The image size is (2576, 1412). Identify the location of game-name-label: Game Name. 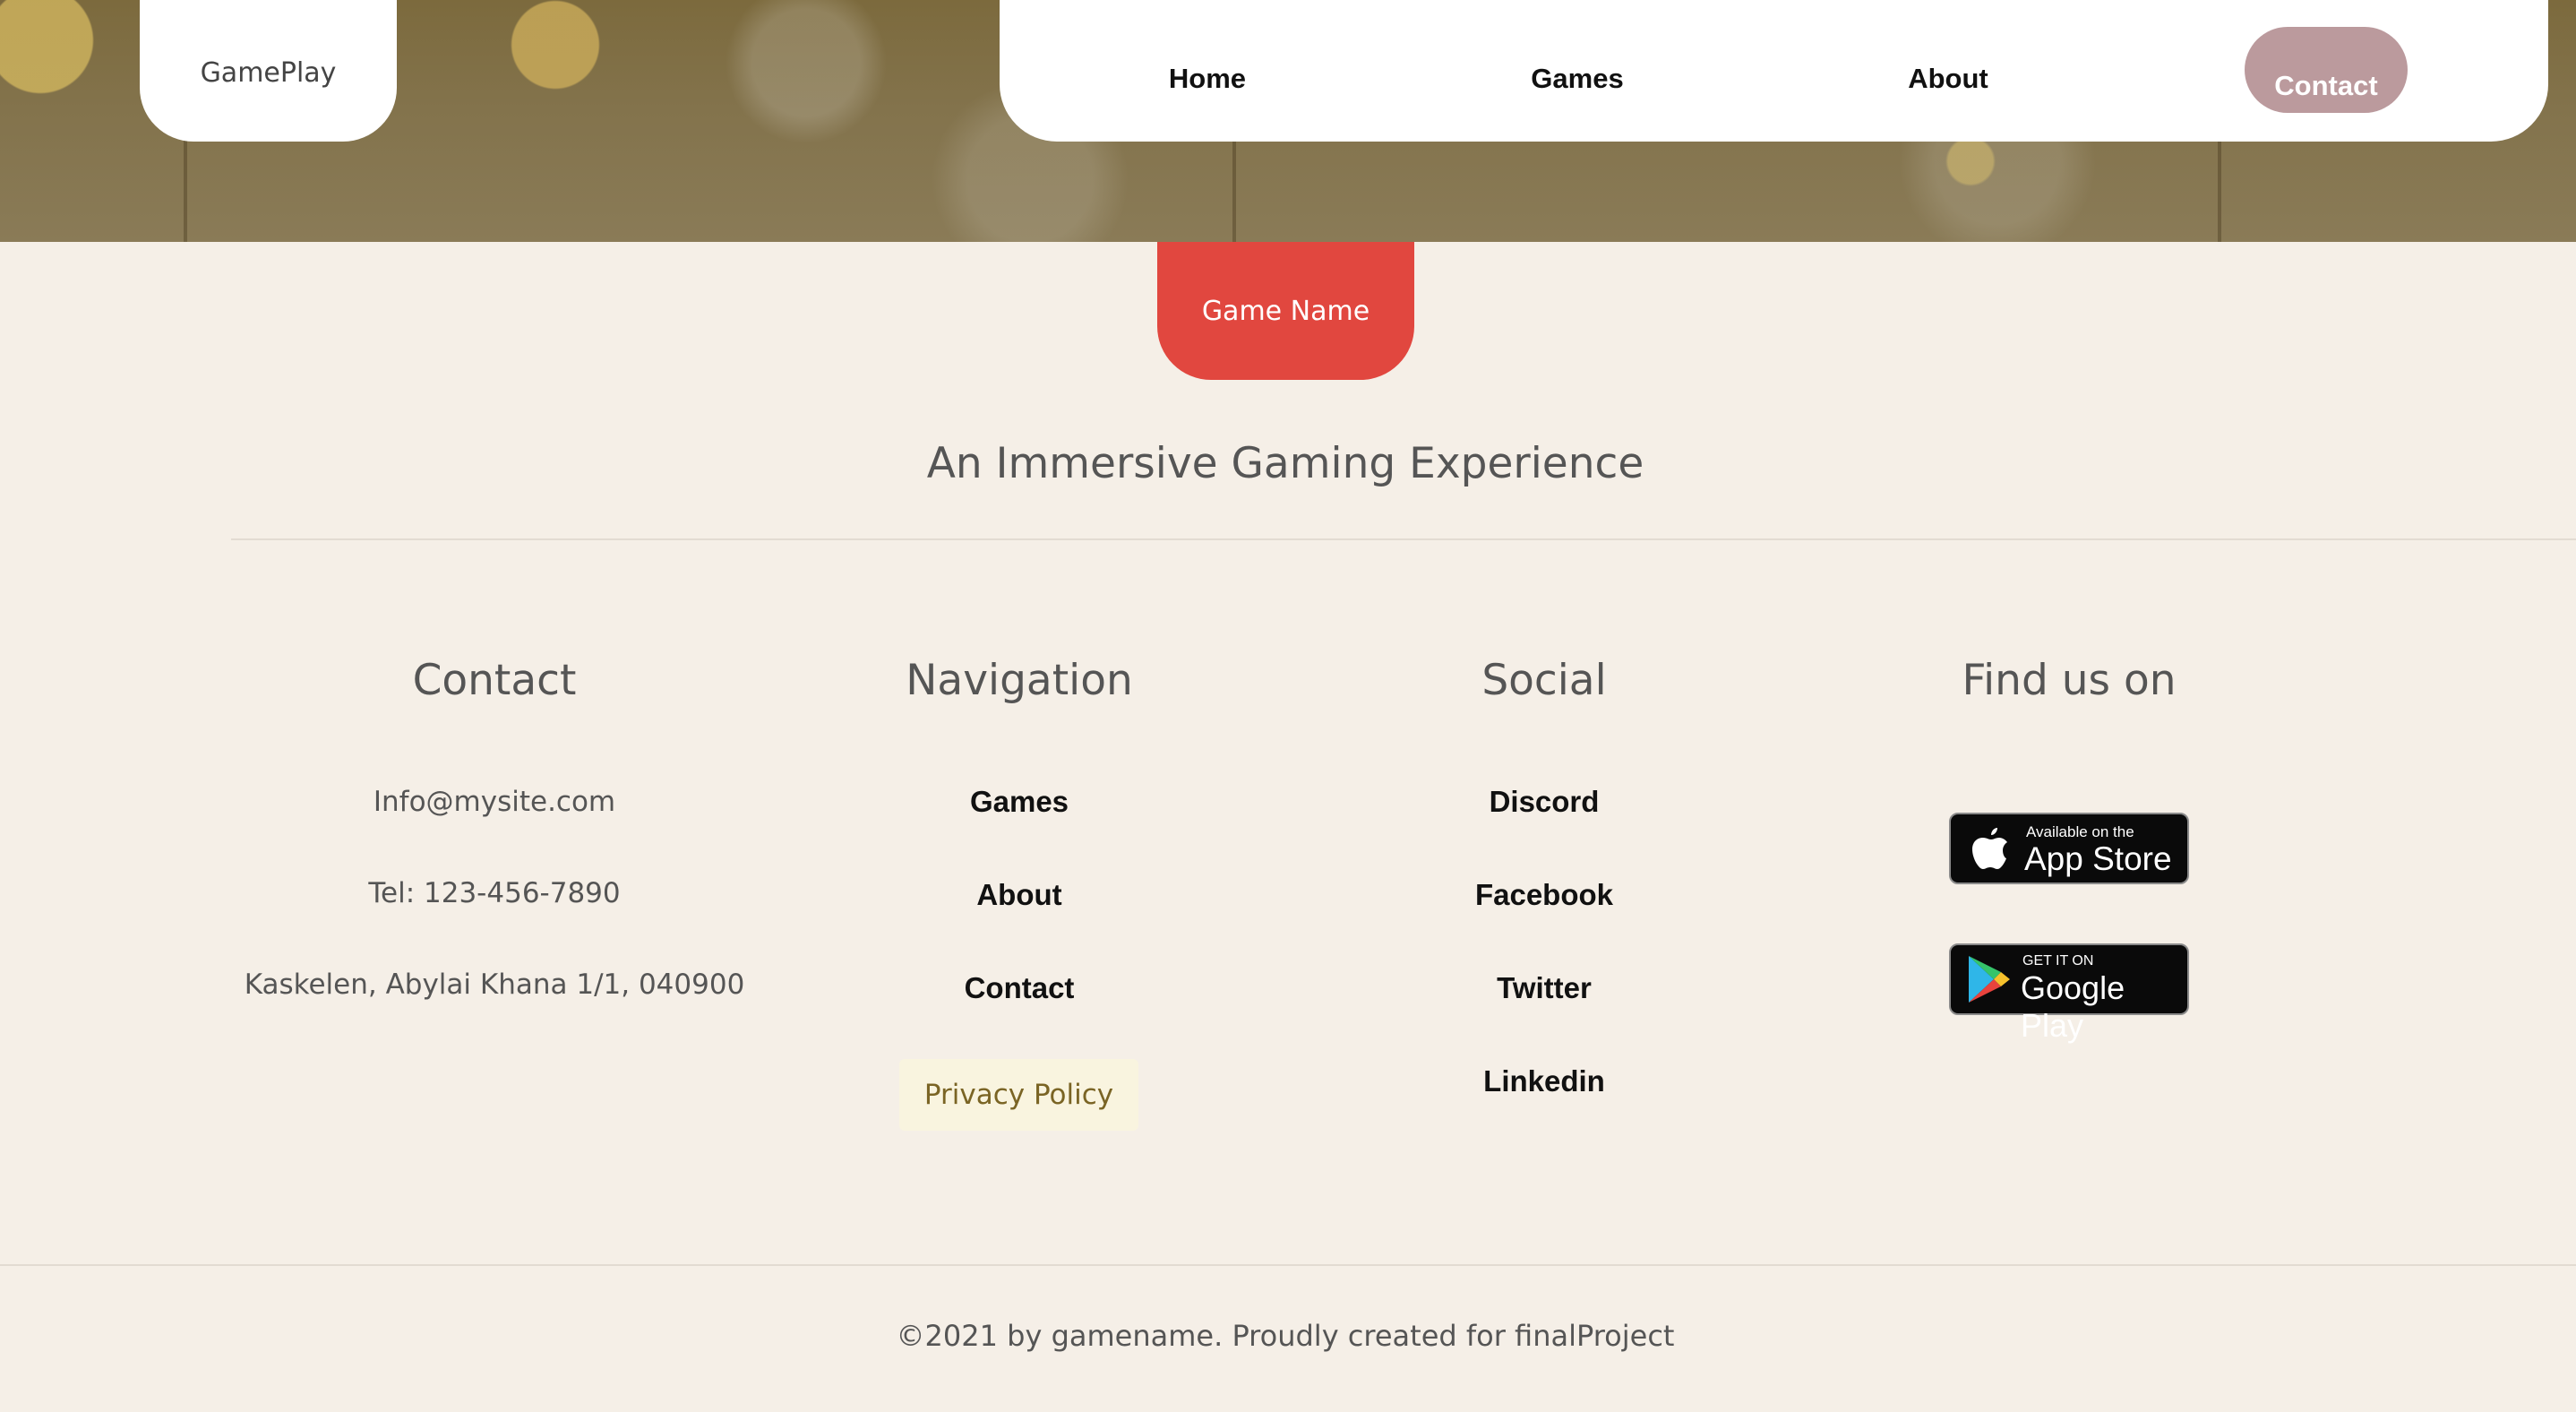
(1285, 311).